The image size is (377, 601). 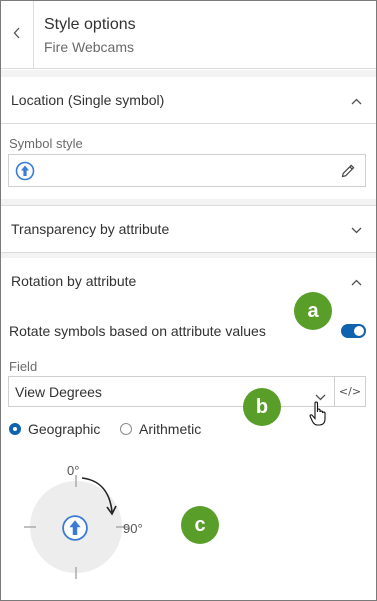 What do you see at coordinates (15, 429) in the screenshot?
I see `radio-button-checked` at bounding box center [15, 429].